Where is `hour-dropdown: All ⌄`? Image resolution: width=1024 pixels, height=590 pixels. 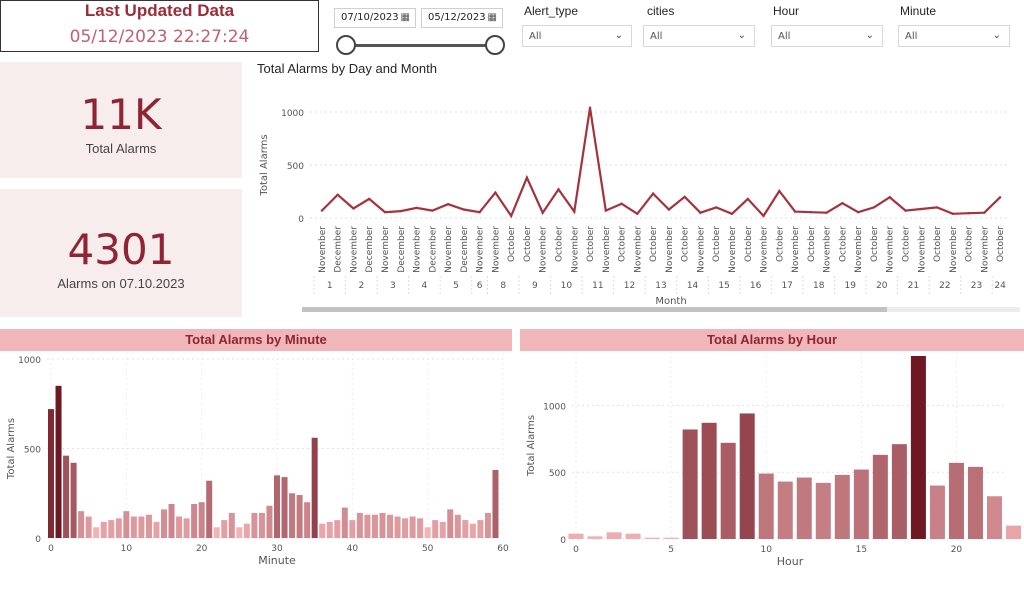
hour-dropdown: All ⌄ is located at coordinates (827, 36).